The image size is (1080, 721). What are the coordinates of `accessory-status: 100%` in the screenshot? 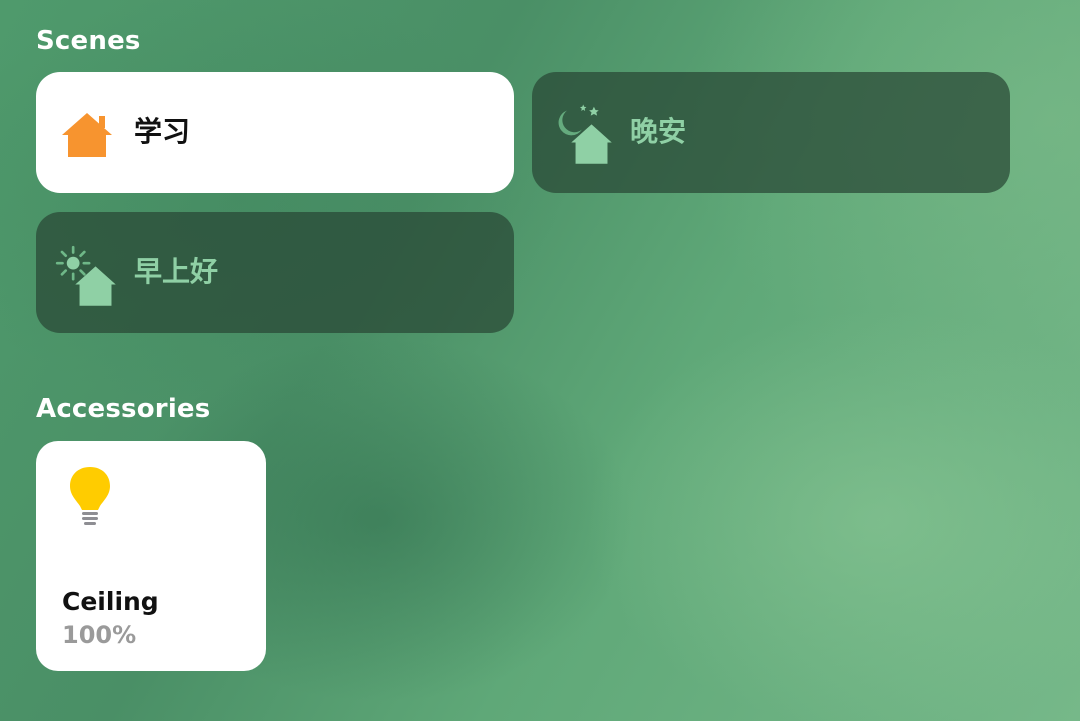 It's located at (99, 635).